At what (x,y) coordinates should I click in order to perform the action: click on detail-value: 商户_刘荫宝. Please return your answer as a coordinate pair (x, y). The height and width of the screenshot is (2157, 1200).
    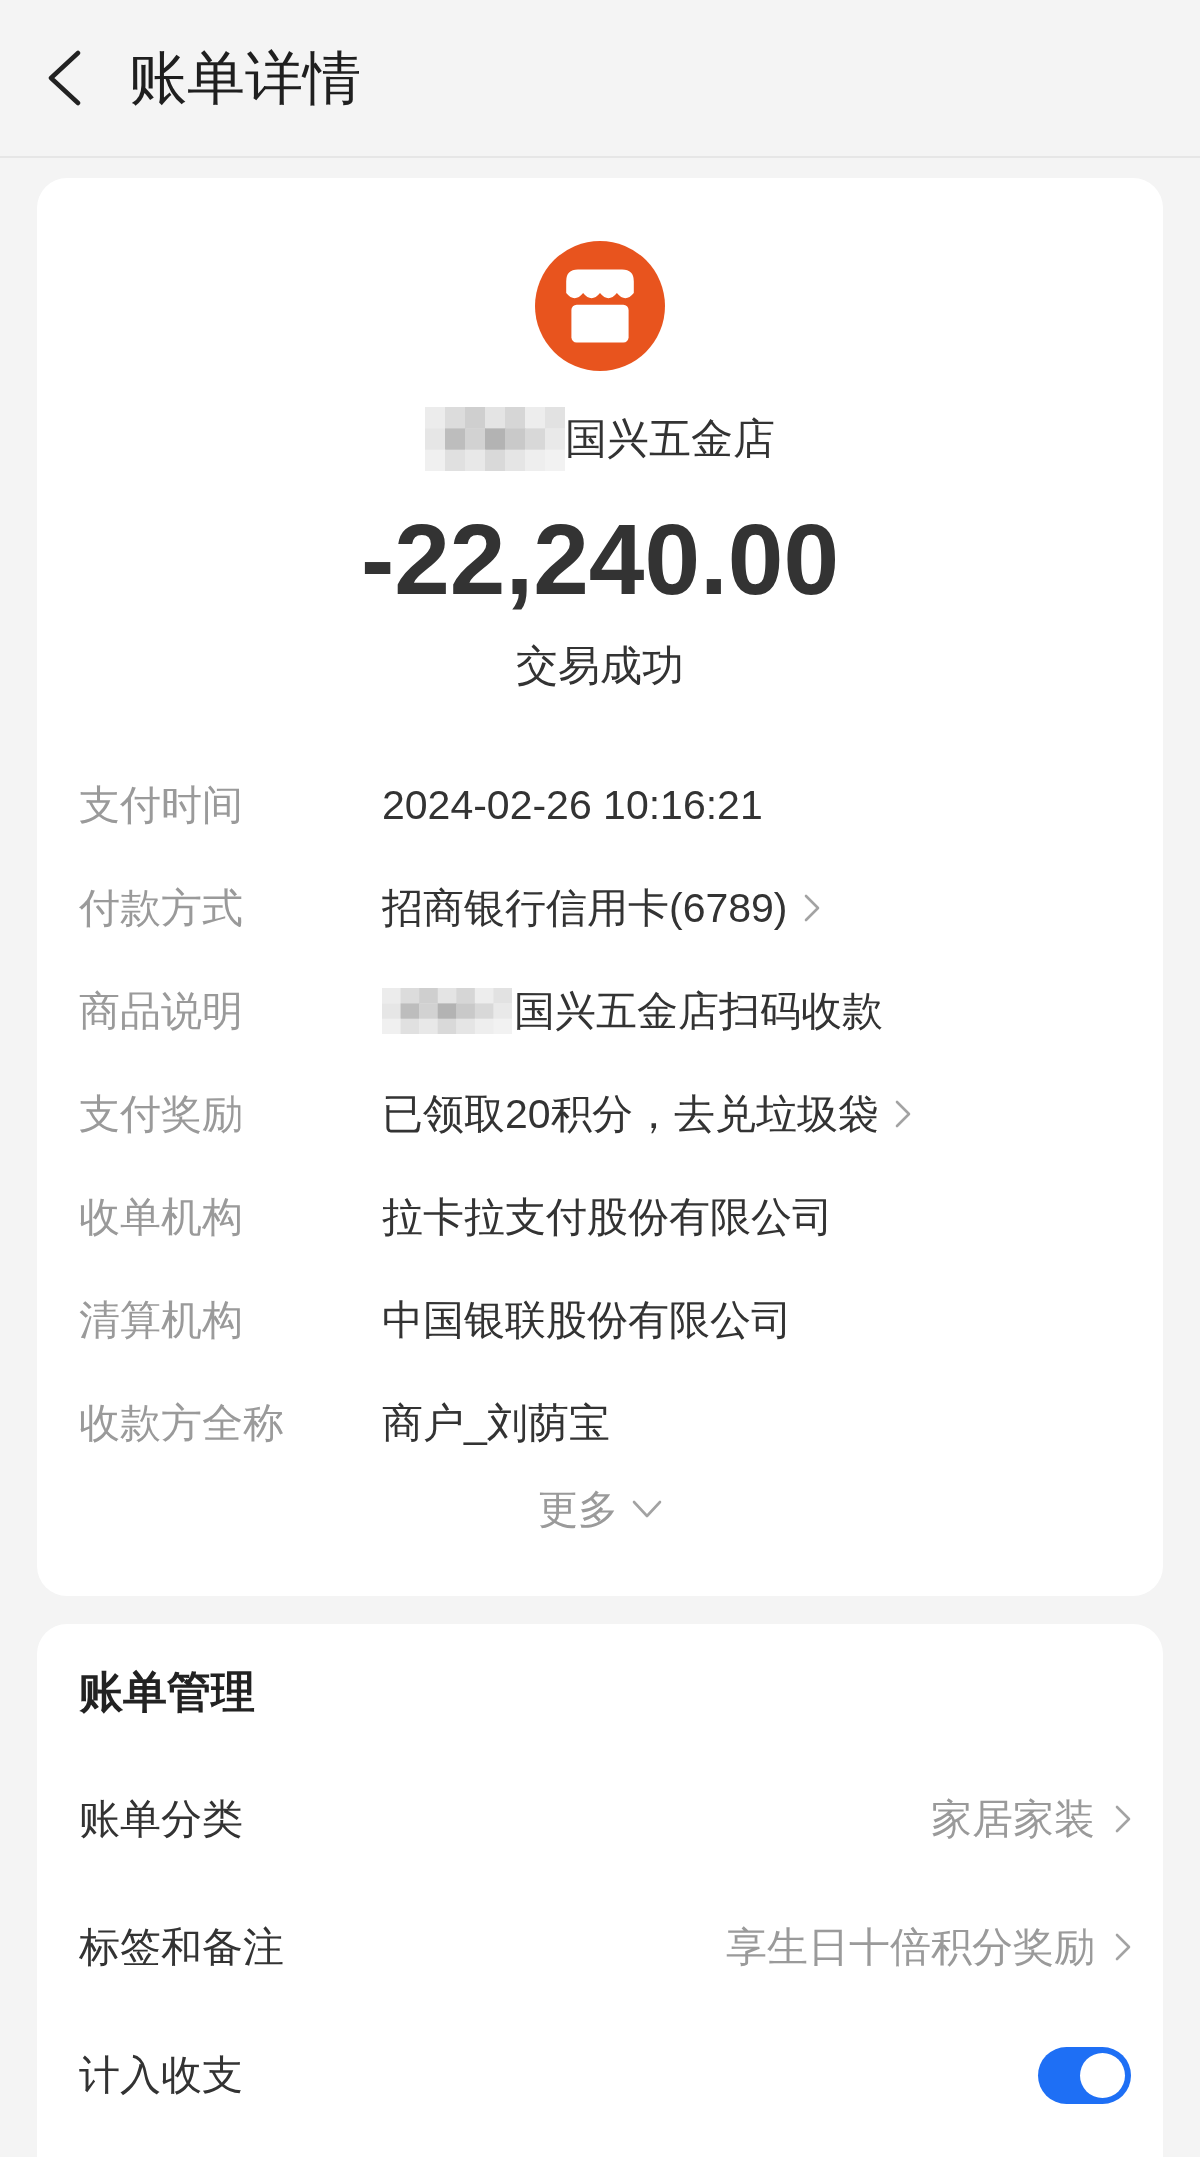
    Looking at the image, I should click on (496, 1423).